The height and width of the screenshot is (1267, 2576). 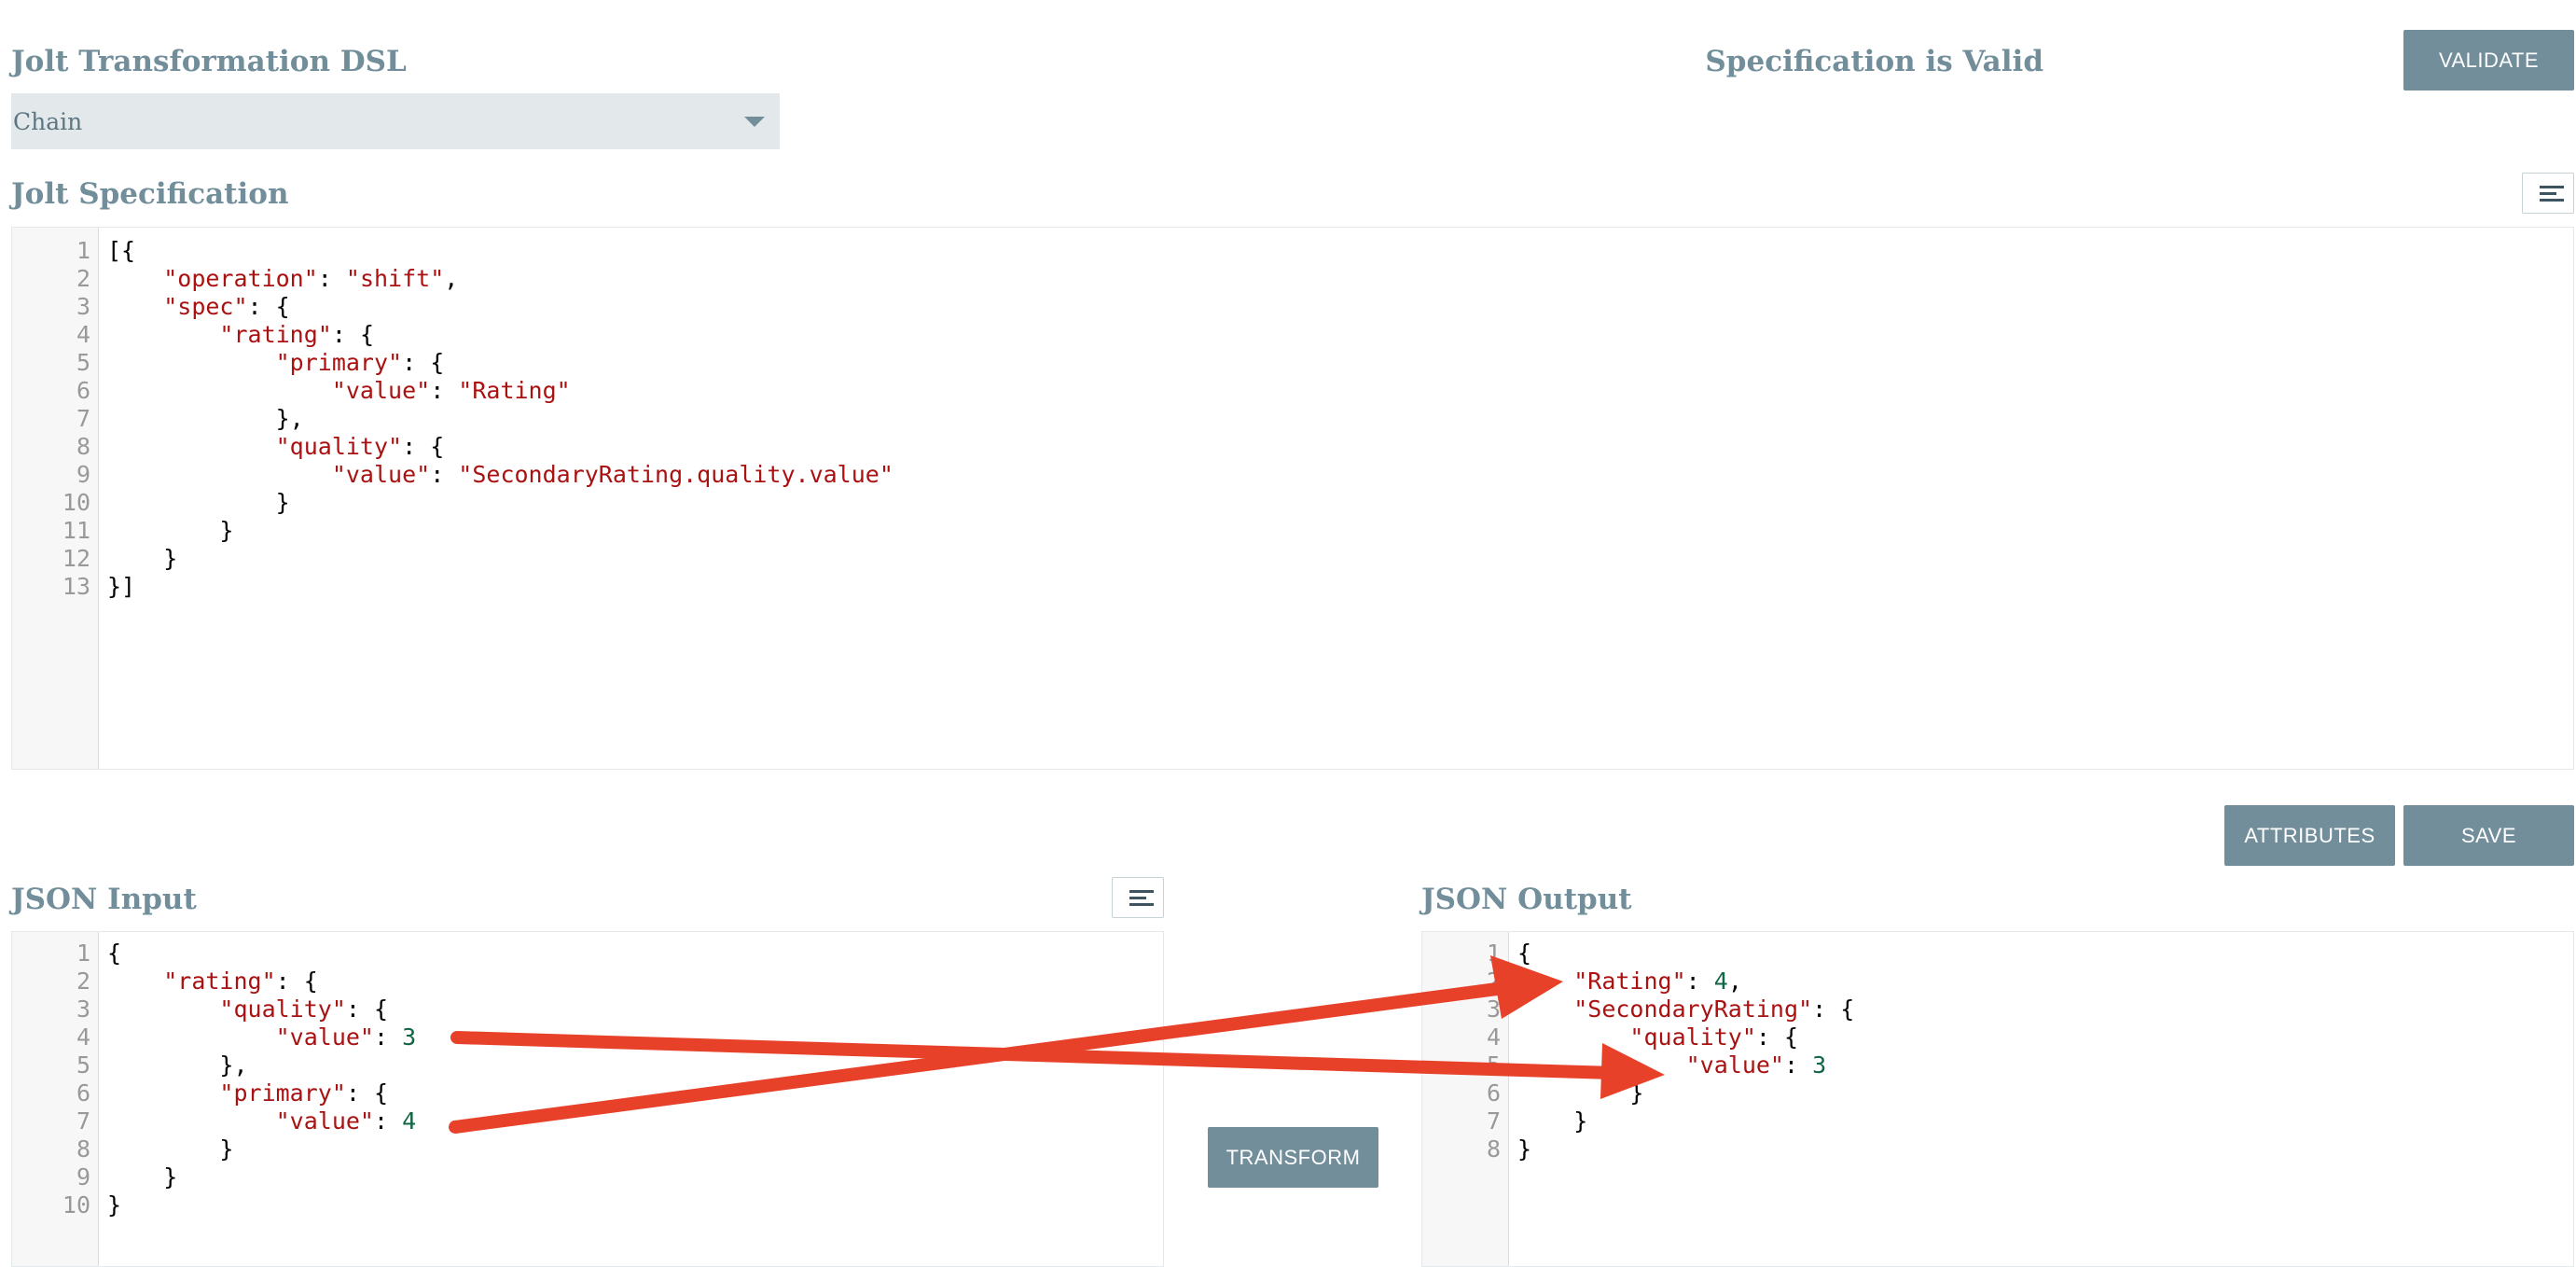 What do you see at coordinates (1057, 1044) in the screenshot?
I see `annotation-arrows` at bounding box center [1057, 1044].